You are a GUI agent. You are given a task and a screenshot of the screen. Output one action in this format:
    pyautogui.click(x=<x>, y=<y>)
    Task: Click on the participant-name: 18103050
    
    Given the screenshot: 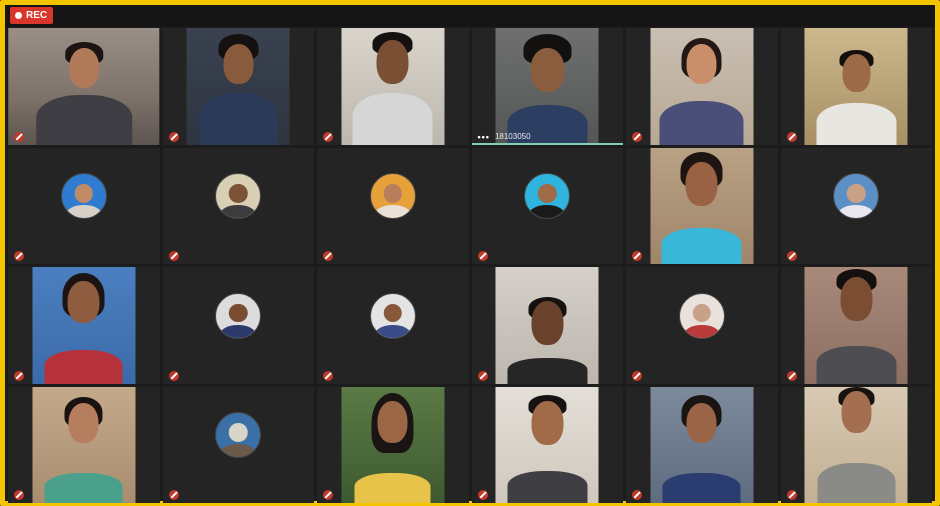 What is the action you would take?
    pyautogui.click(x=512, y=136)
    